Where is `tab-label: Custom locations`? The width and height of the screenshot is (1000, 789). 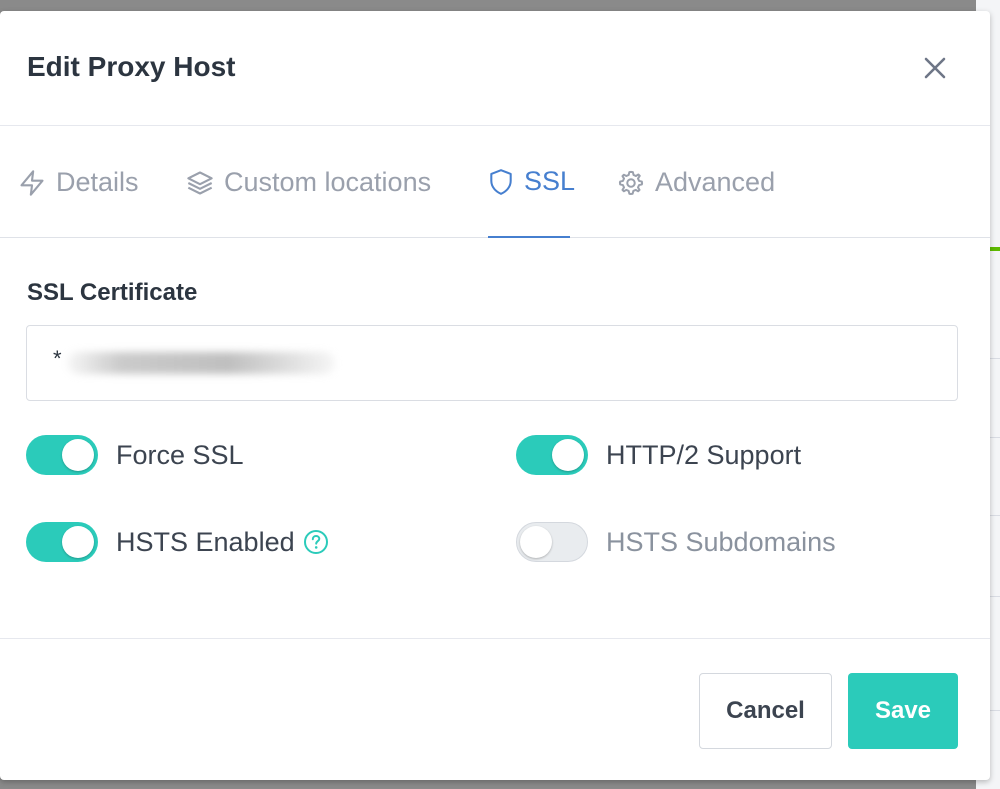
tab-label: Custom locations is located at coordinates (328, 182).